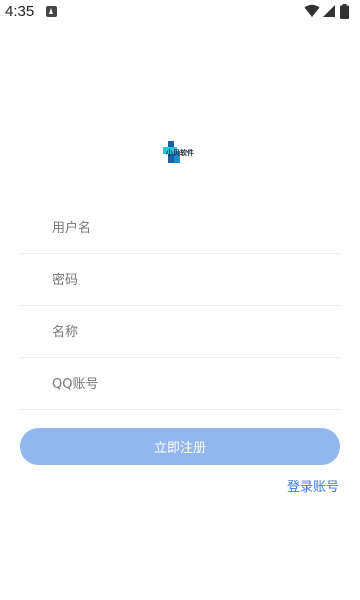 This screenshot has height=600, width=360. Describe the element at coordinates (312, 10) in the screenshot. I see `wifi-icon` at that location.